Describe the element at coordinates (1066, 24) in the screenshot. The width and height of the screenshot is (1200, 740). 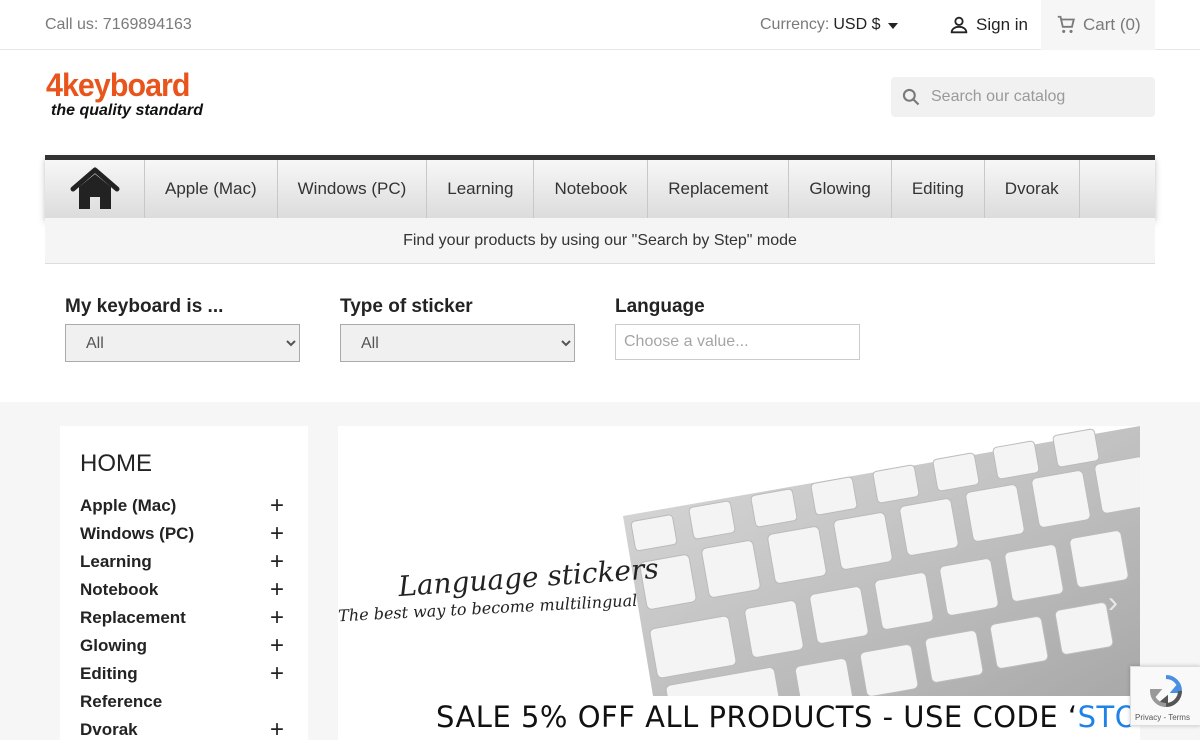
I see `cart-icon` at that location.